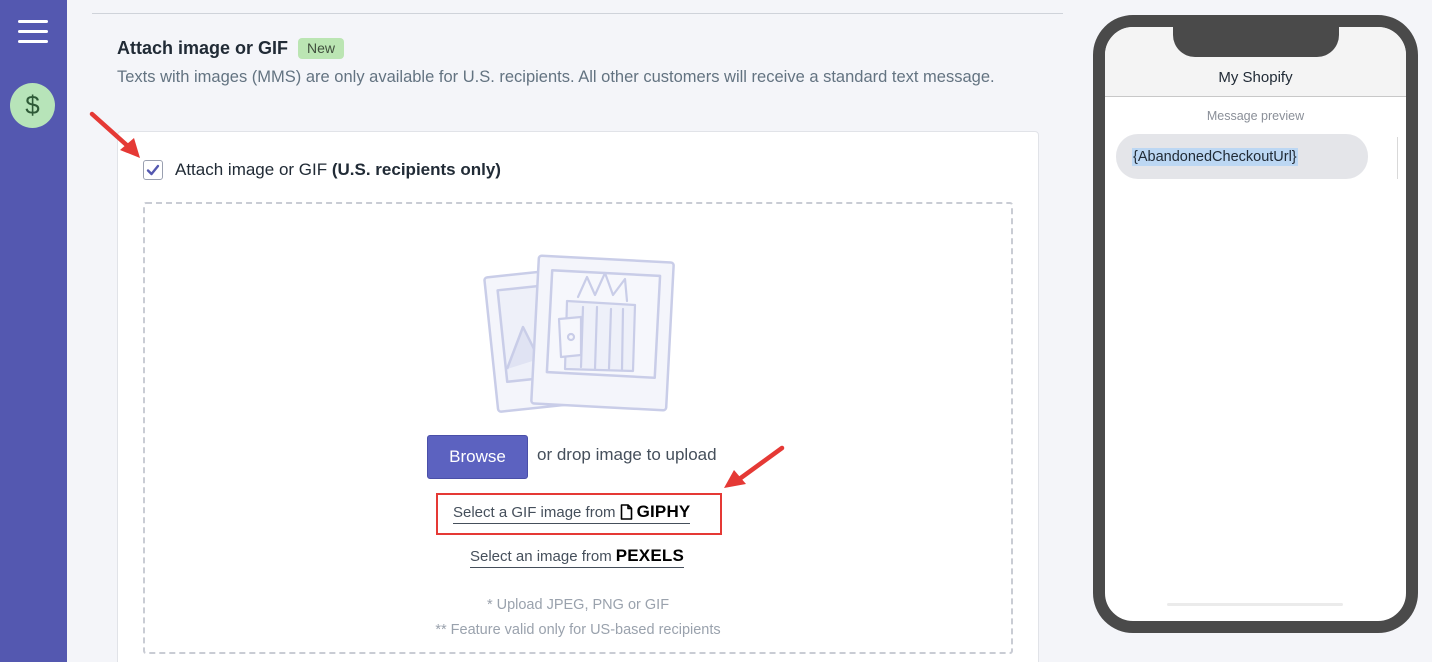  I want to click on message-preview-label: Message preview, so click(1255, 116).